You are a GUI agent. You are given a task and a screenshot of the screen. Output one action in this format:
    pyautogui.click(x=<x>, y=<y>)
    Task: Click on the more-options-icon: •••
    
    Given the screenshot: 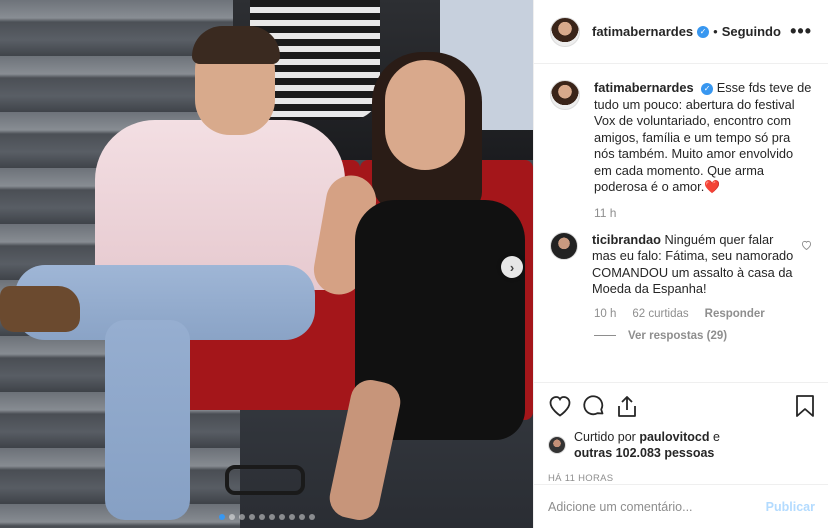 What is the action you would take?
    pyautogui.click(x=801, y=31)
    